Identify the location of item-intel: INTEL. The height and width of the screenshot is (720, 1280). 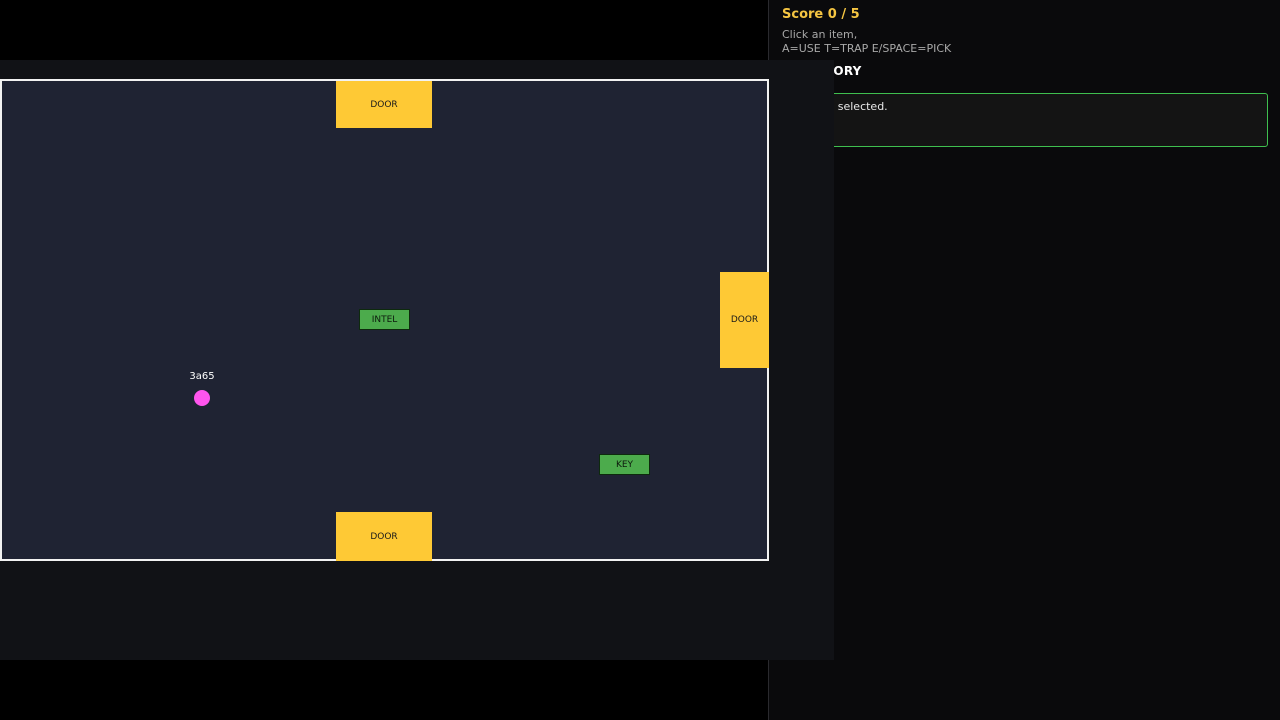
(384, 319).